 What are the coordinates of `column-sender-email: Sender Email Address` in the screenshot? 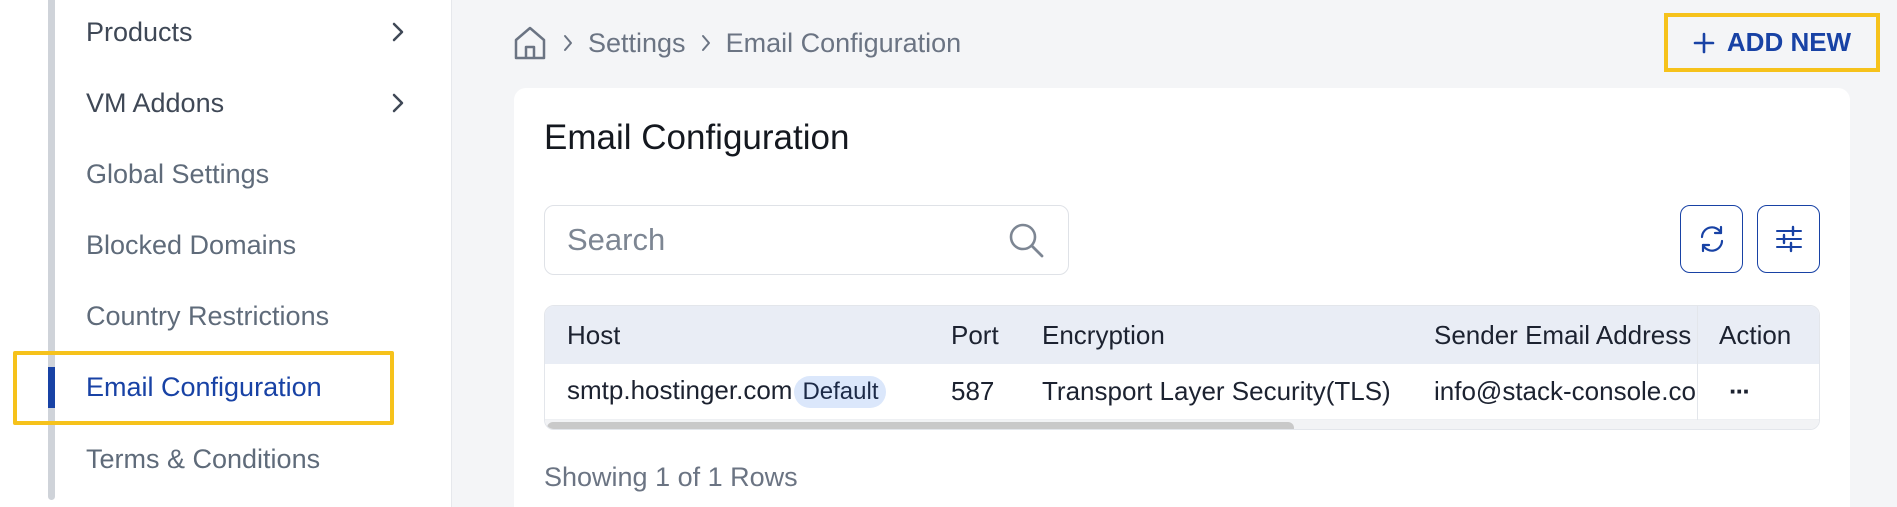 It's located at (1564, 335).